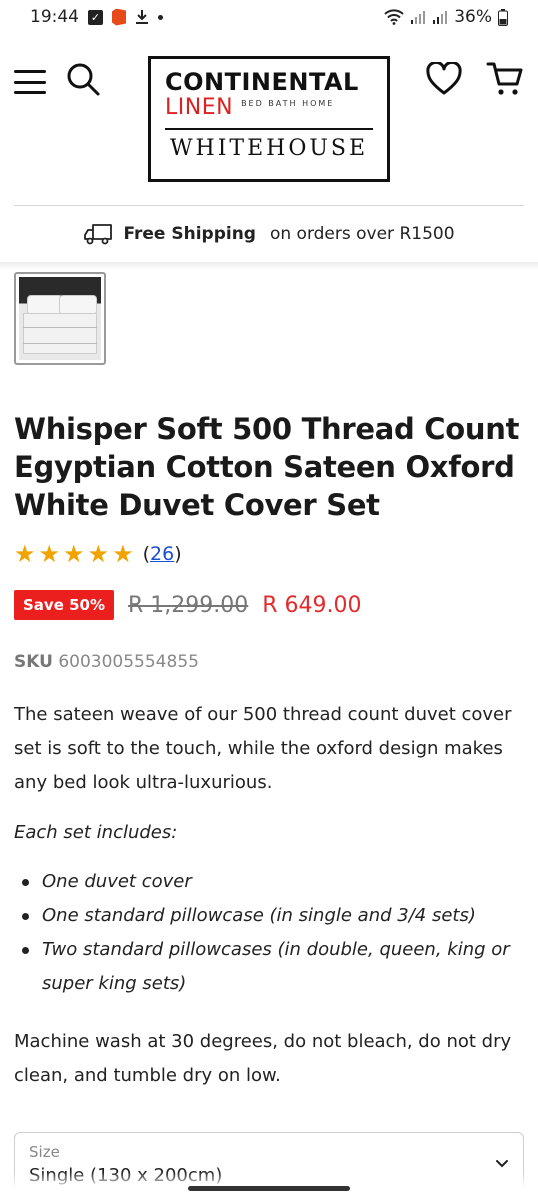 The image size is (538, 1200). Describe the element at coordinates (269, 554) in the screenshot. I see `product-rating: ★ ★ ★ ★ ★ (26)` at that location.